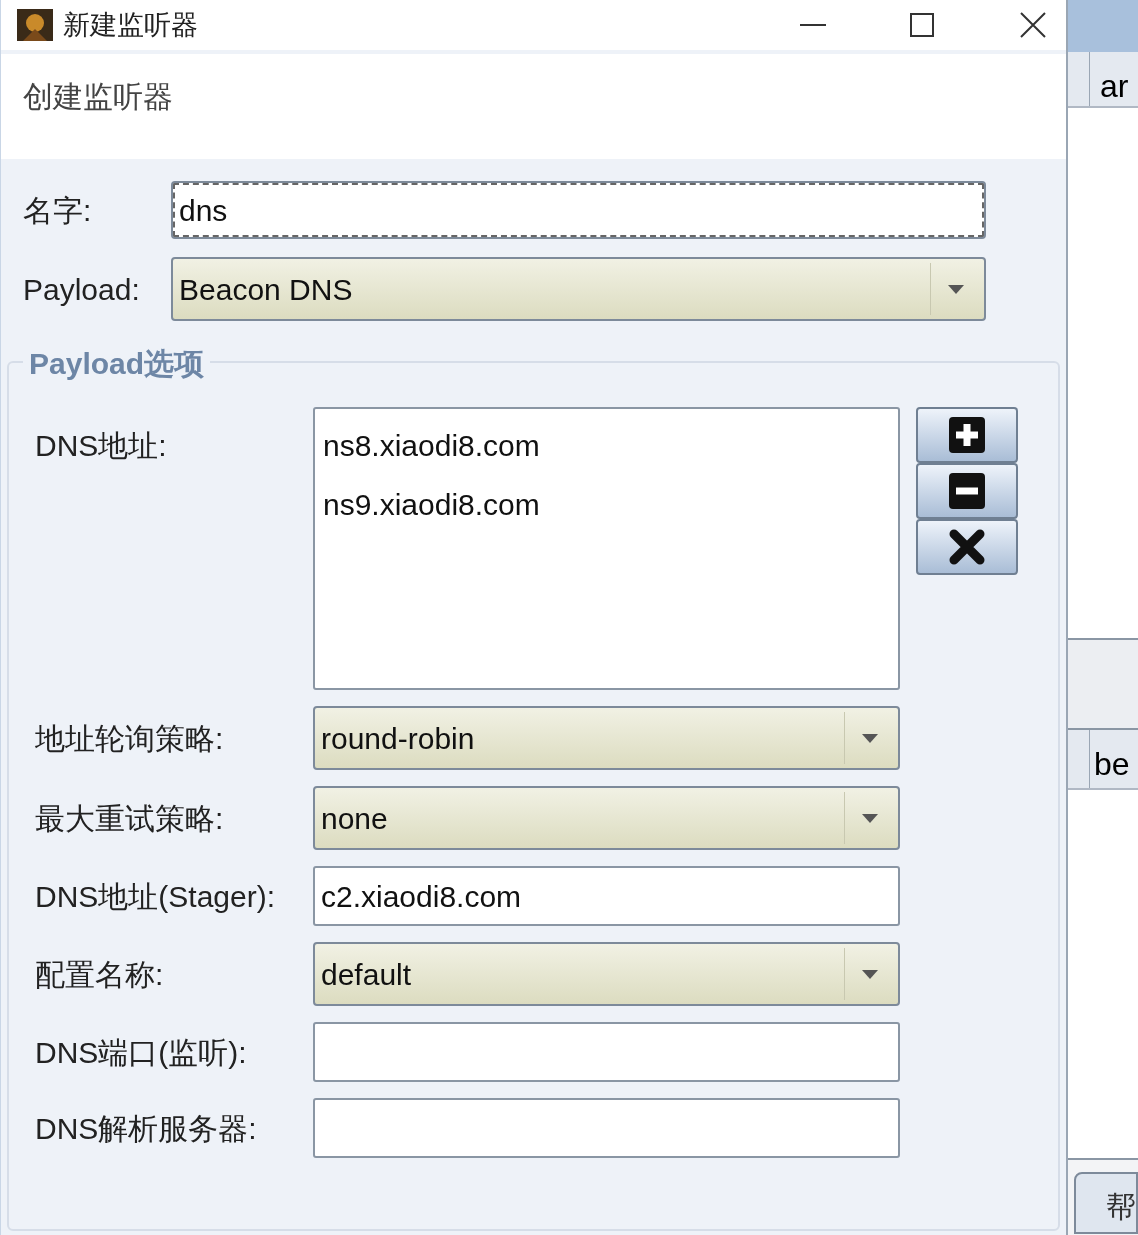  Describe the element at coordinates (156, 896) in the screenshot. I see `field-label: DNS地址(Stager):` at that location.